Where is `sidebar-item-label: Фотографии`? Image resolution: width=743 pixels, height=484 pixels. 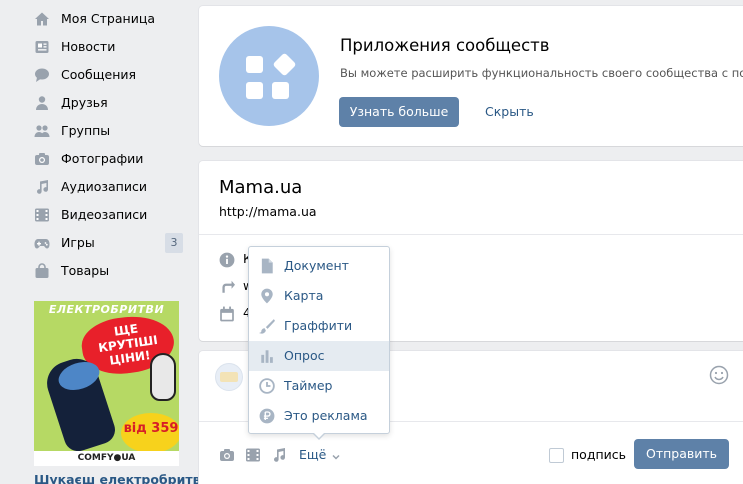 sidebar-item-label: Фотографии is located at coordinates (102, 158).